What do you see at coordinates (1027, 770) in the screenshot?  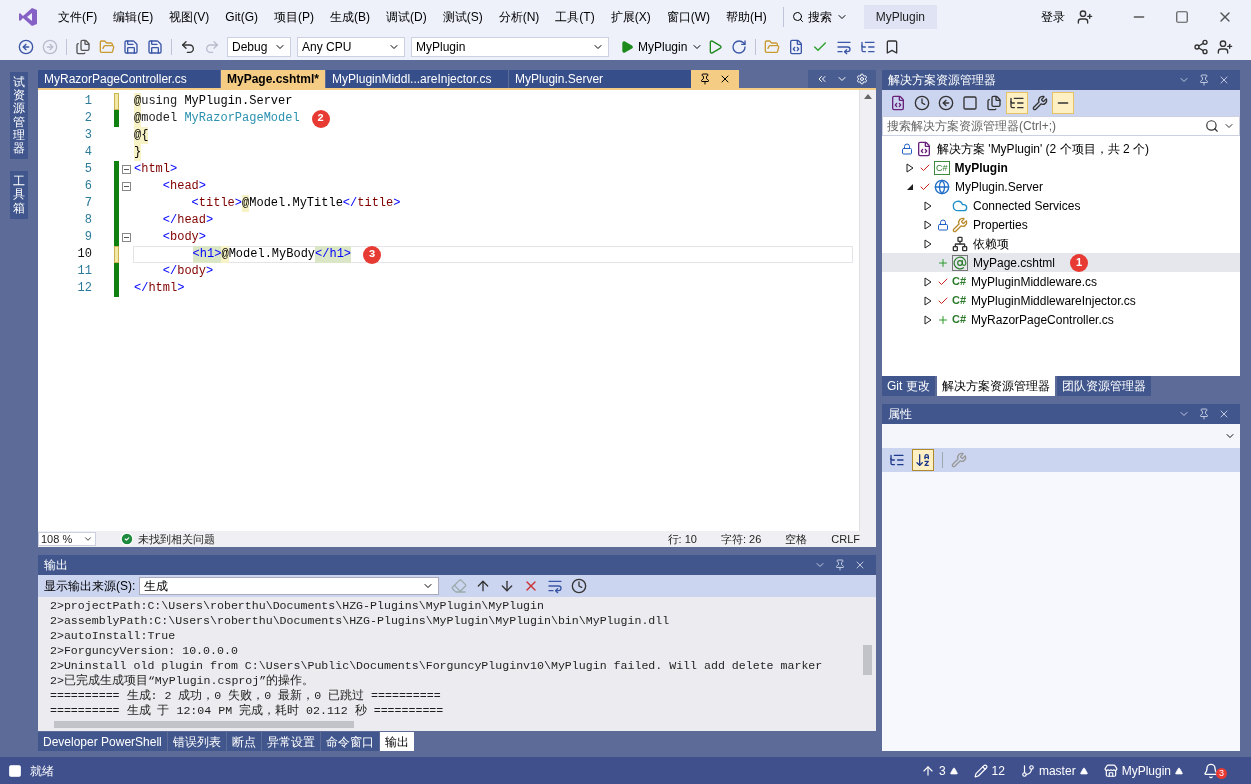 I see `branch-icon` at bounding box center [1027, 770].